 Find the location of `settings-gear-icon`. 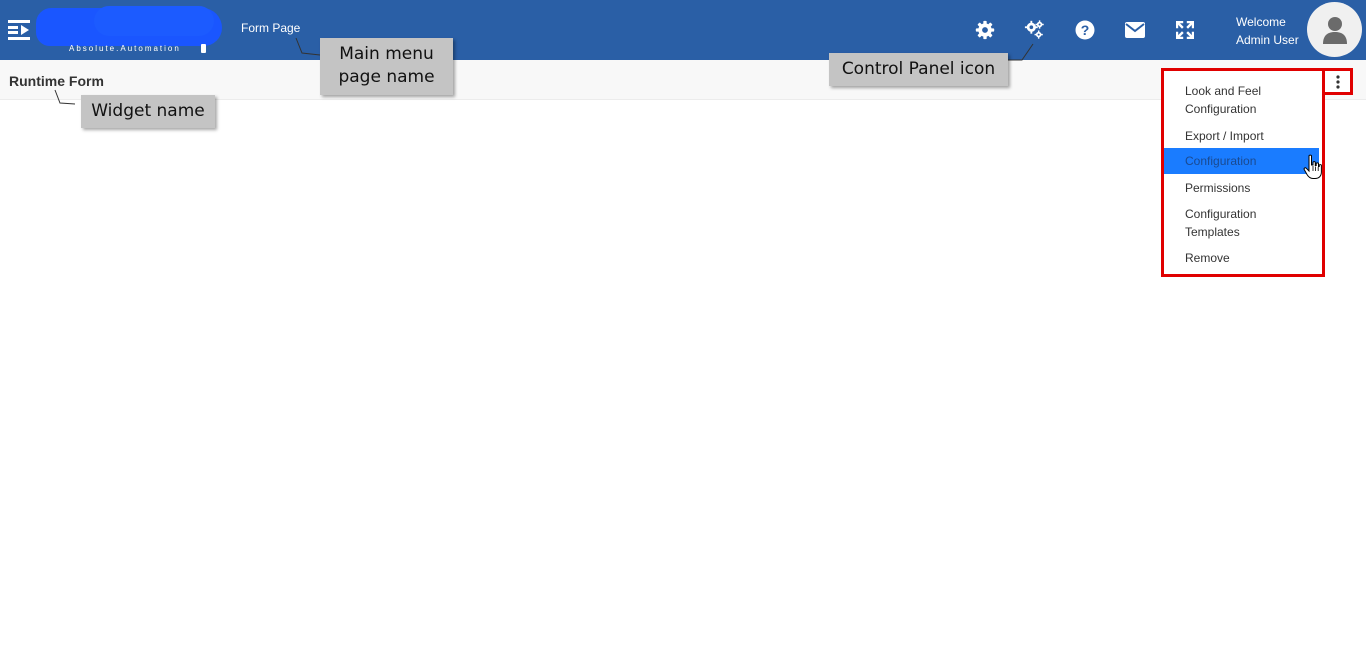

settings-gear-icon is located at coordinates (985, 30).